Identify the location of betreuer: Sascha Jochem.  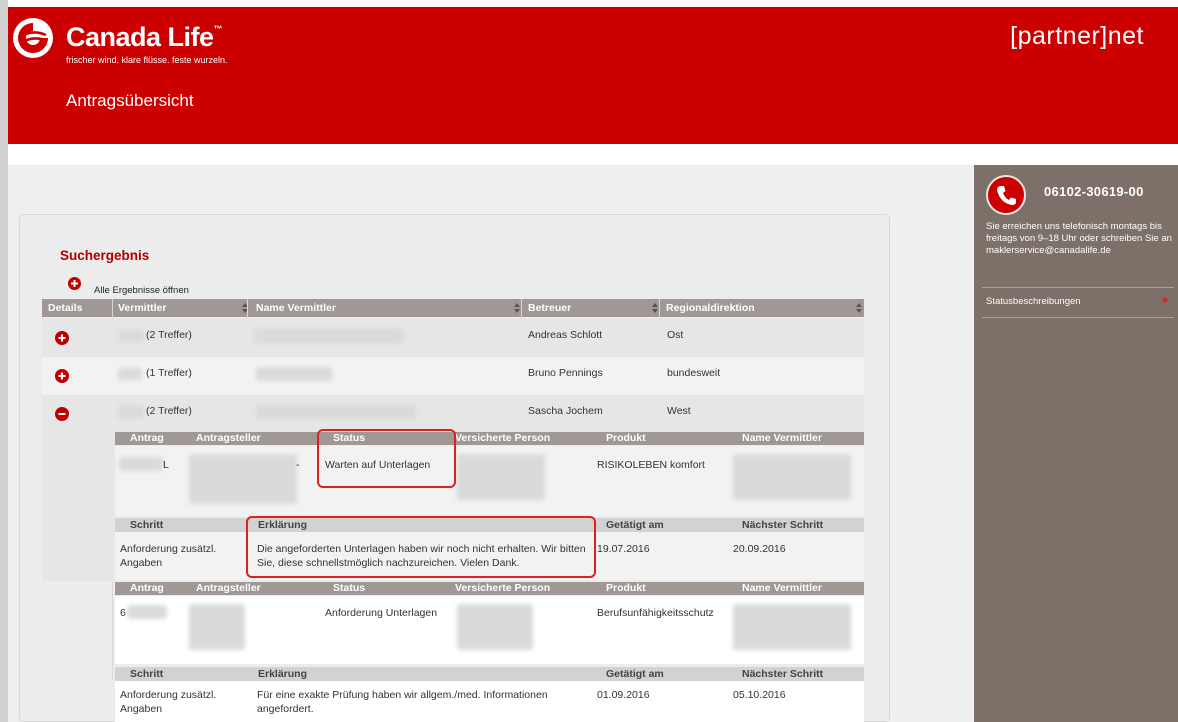
(565, 411).